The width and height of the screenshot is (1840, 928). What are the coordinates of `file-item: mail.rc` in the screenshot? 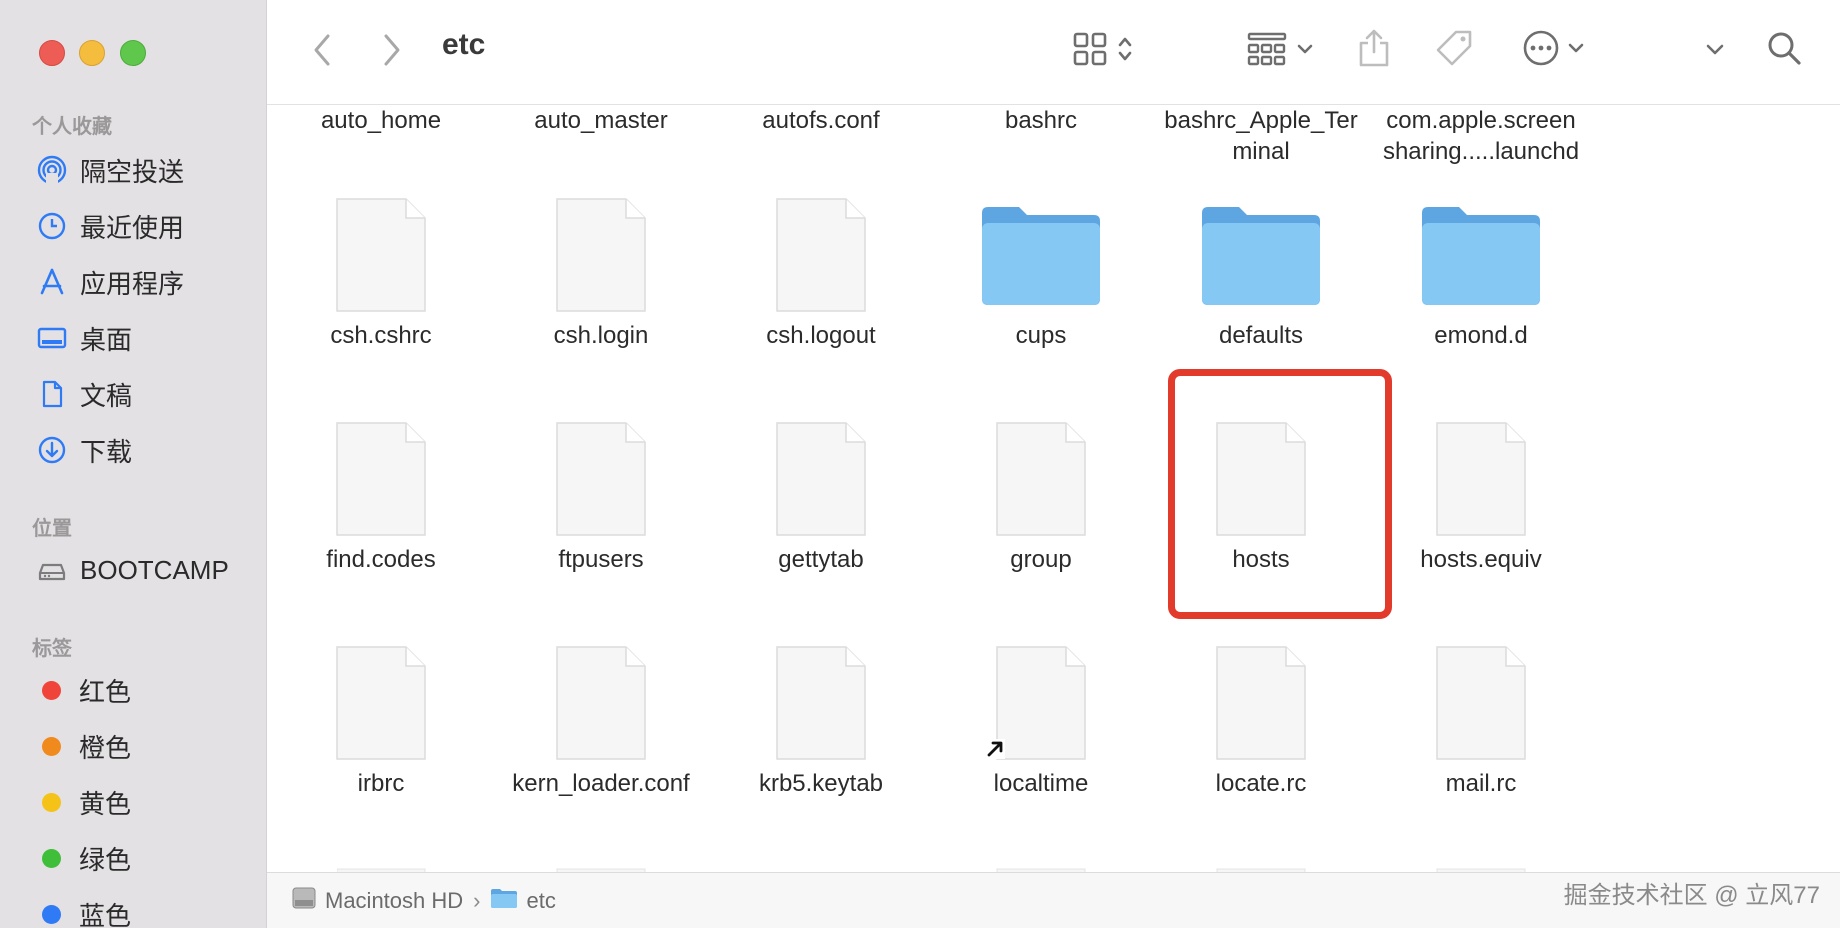 It's located at (1481, 720).